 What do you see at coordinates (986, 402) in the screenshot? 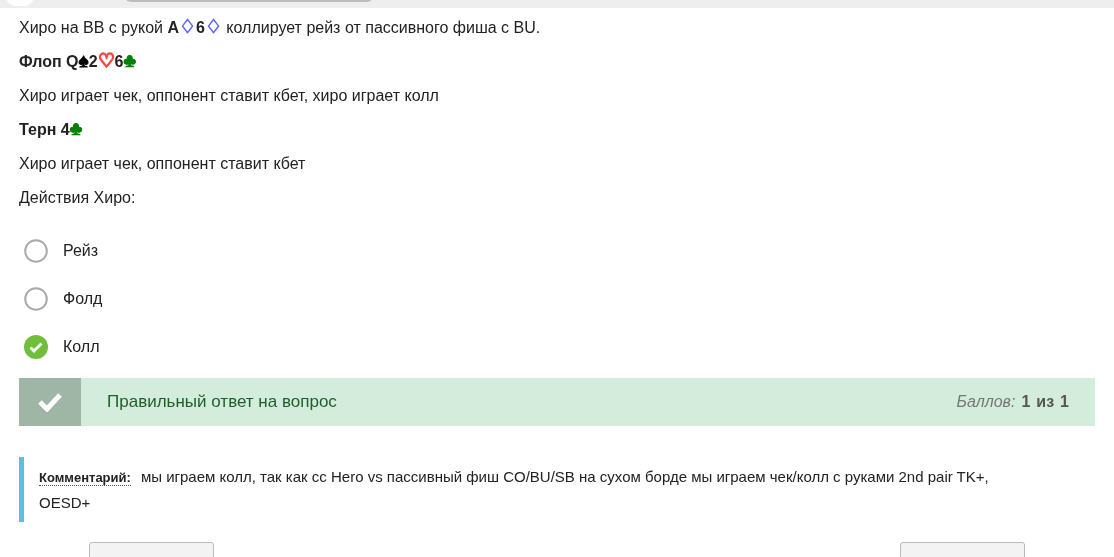
I see `score-label: Баллов:` at bounding box center [986, 402].